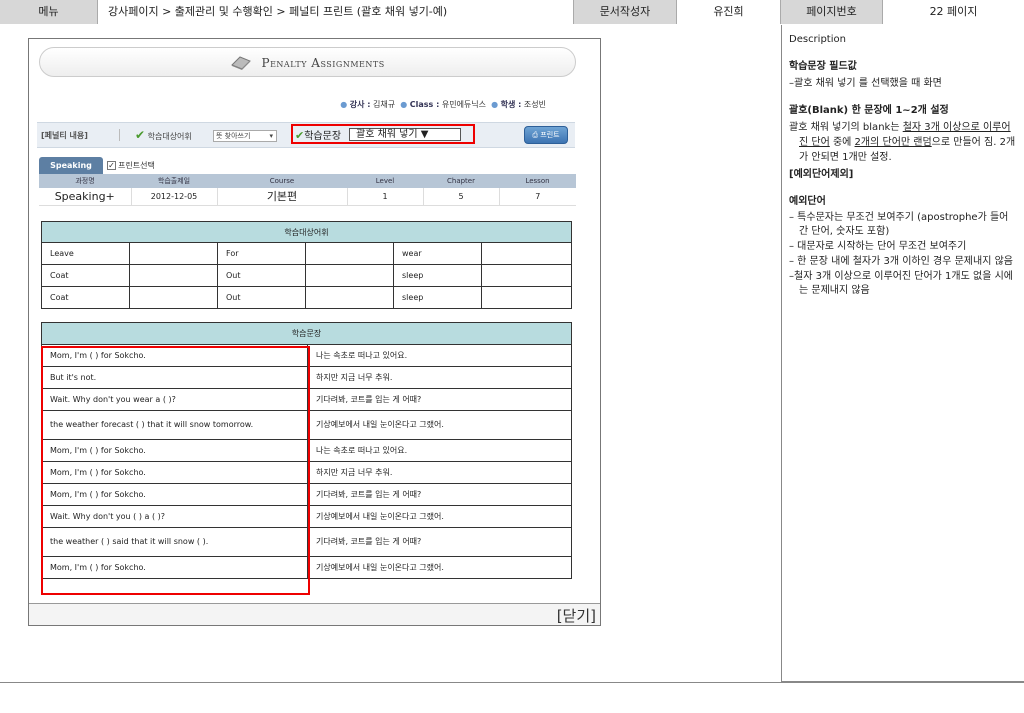 This screenshot has width=1024, height=713. I want to click on printer-icon: ⎙, so click(535, 135).